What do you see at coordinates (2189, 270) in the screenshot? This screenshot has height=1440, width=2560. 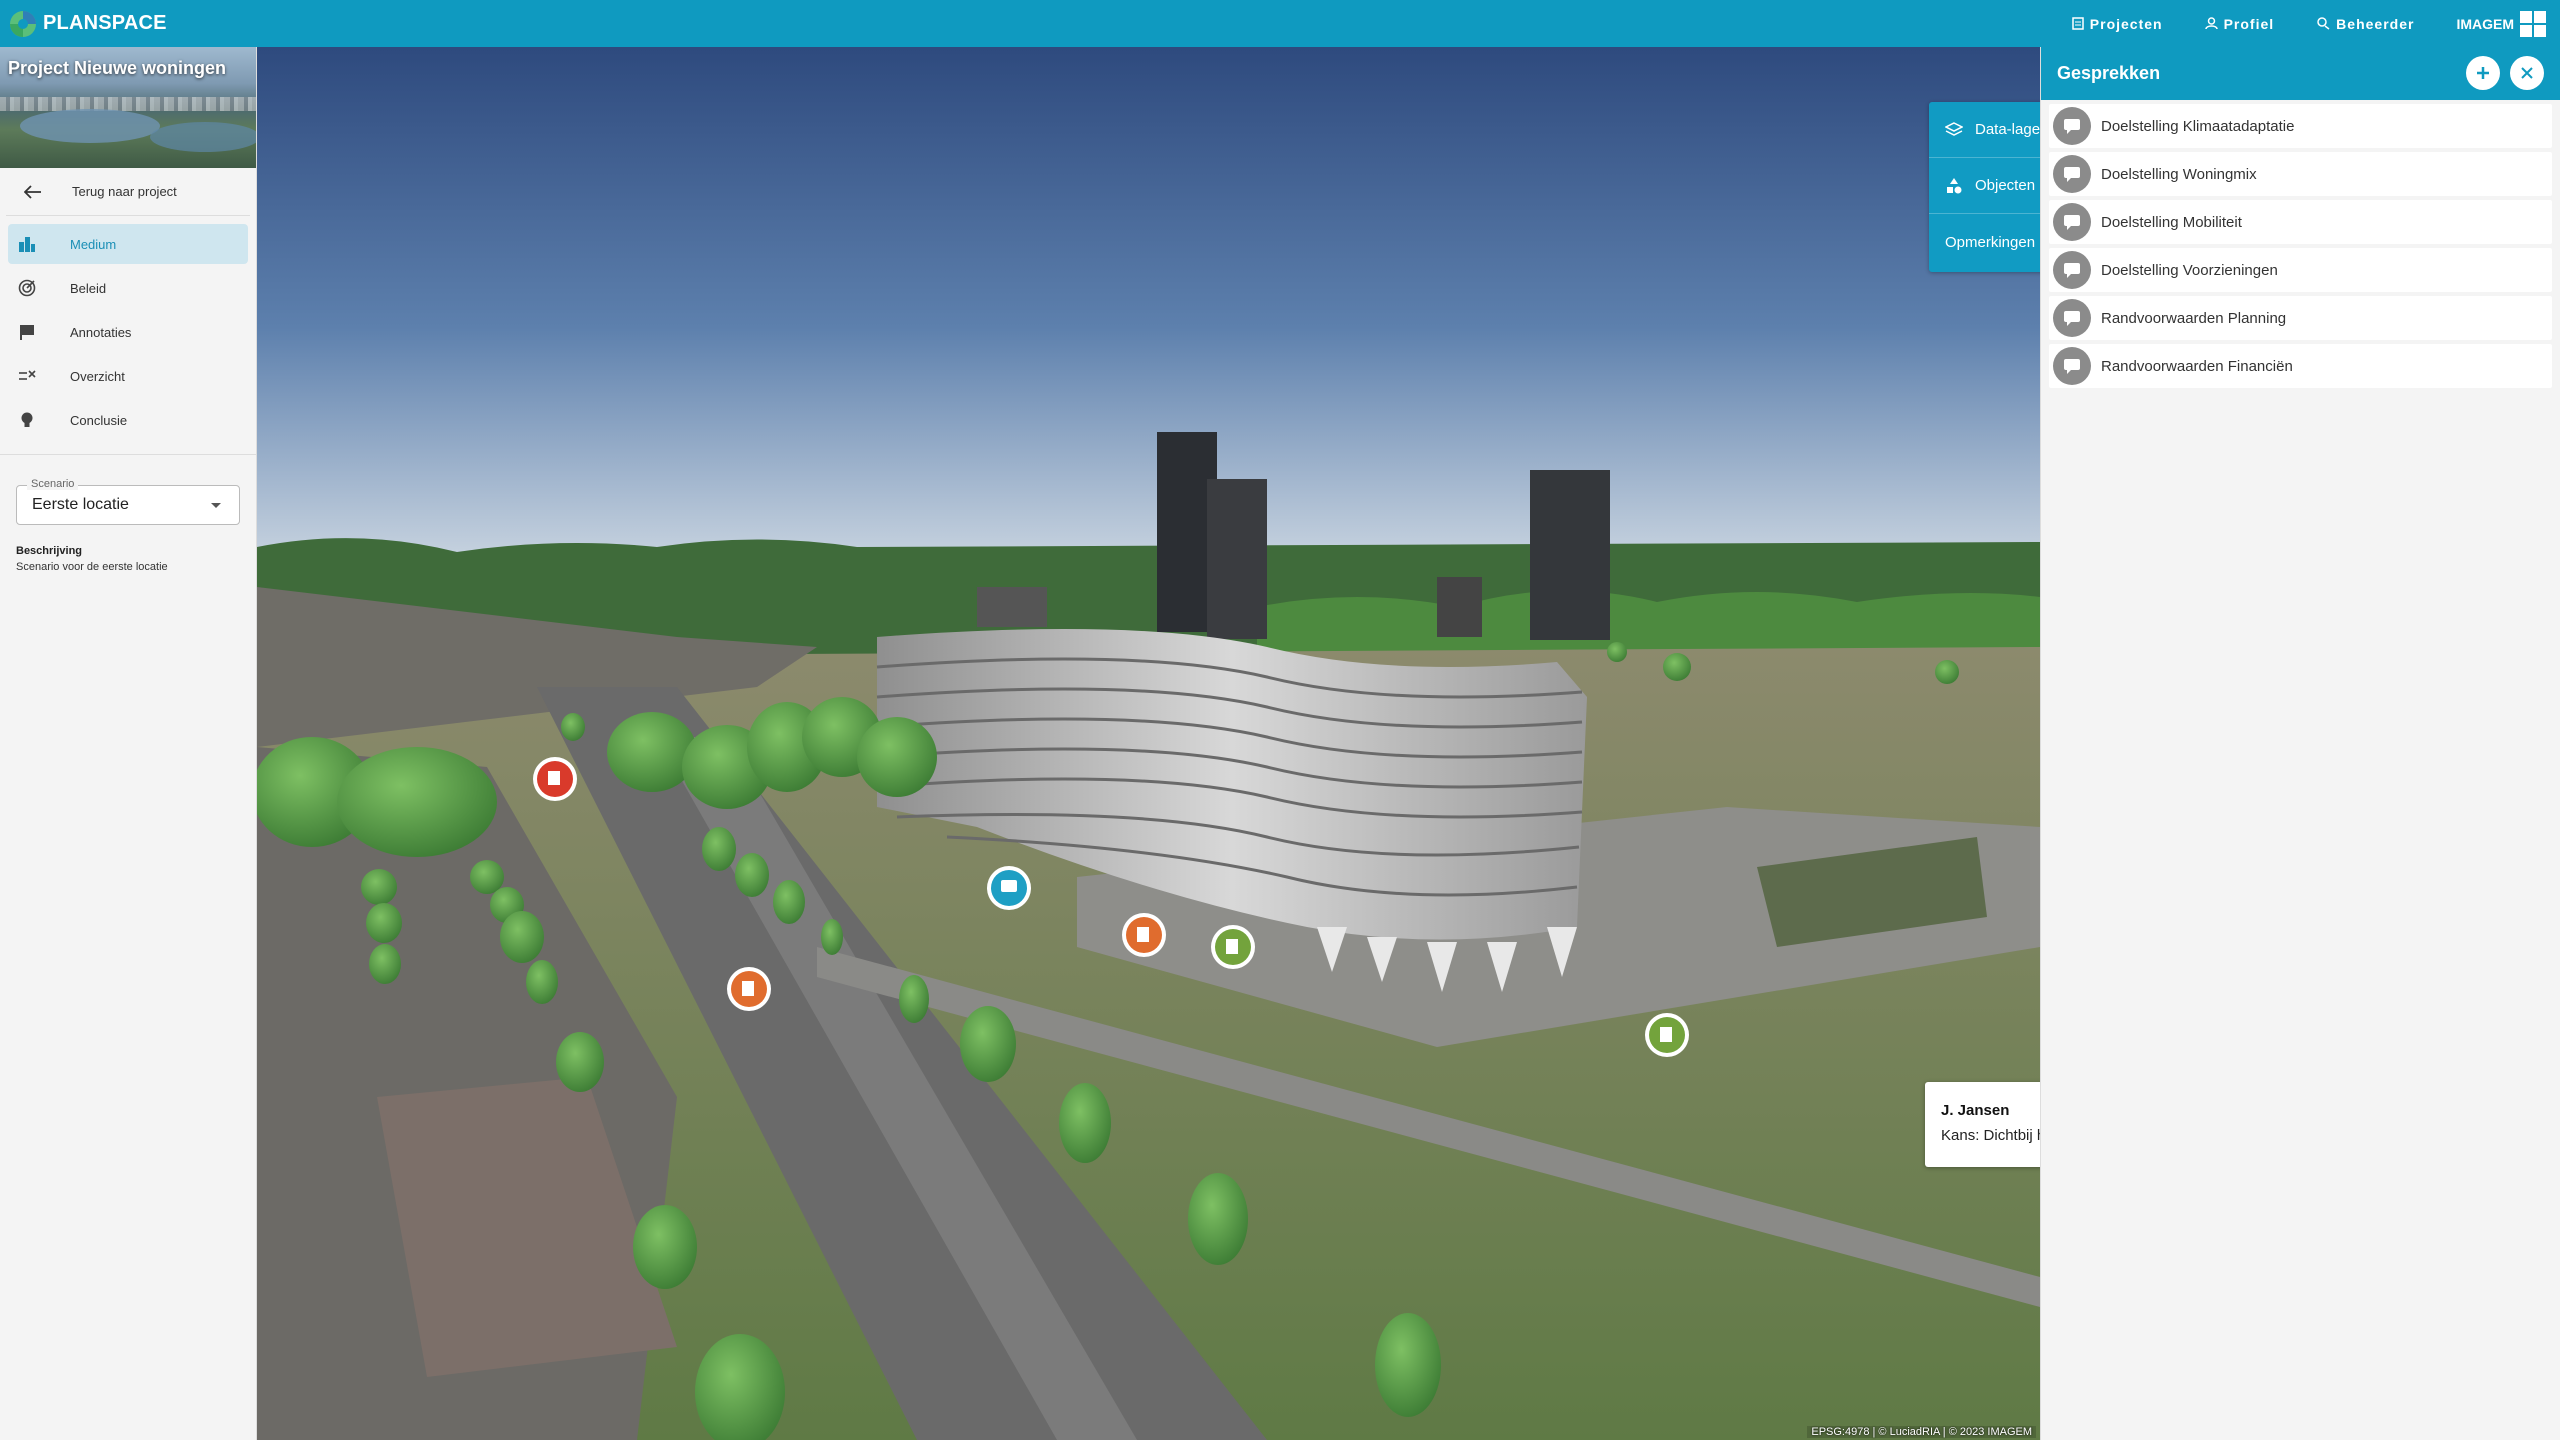 I see `conversation-label: Doelstelling Voorzieningen` at bounding box center [2189, 270].